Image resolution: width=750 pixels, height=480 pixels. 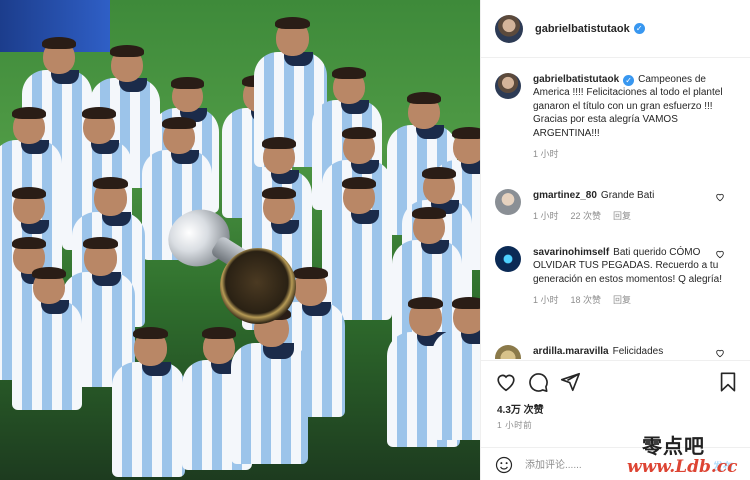 What do you see at coordinates (728, 382) in the screenshot?
I see `bookmark-icon` at bounding box center [728, 382].